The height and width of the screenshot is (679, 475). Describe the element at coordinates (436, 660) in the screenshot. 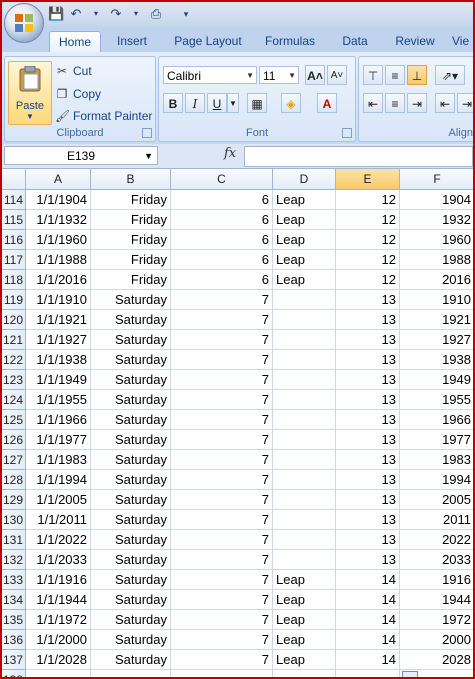

I see `cell-f: 2028` at that location.